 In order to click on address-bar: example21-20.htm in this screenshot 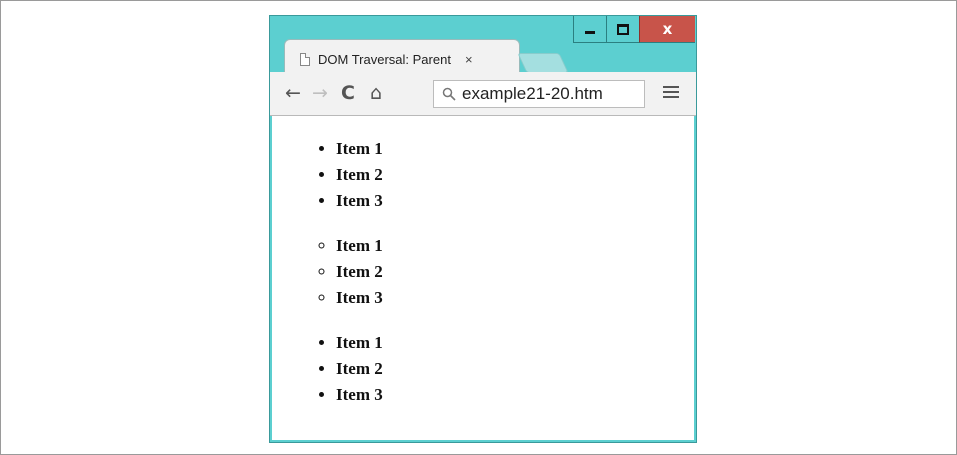, I will do `click(539, 94)`.